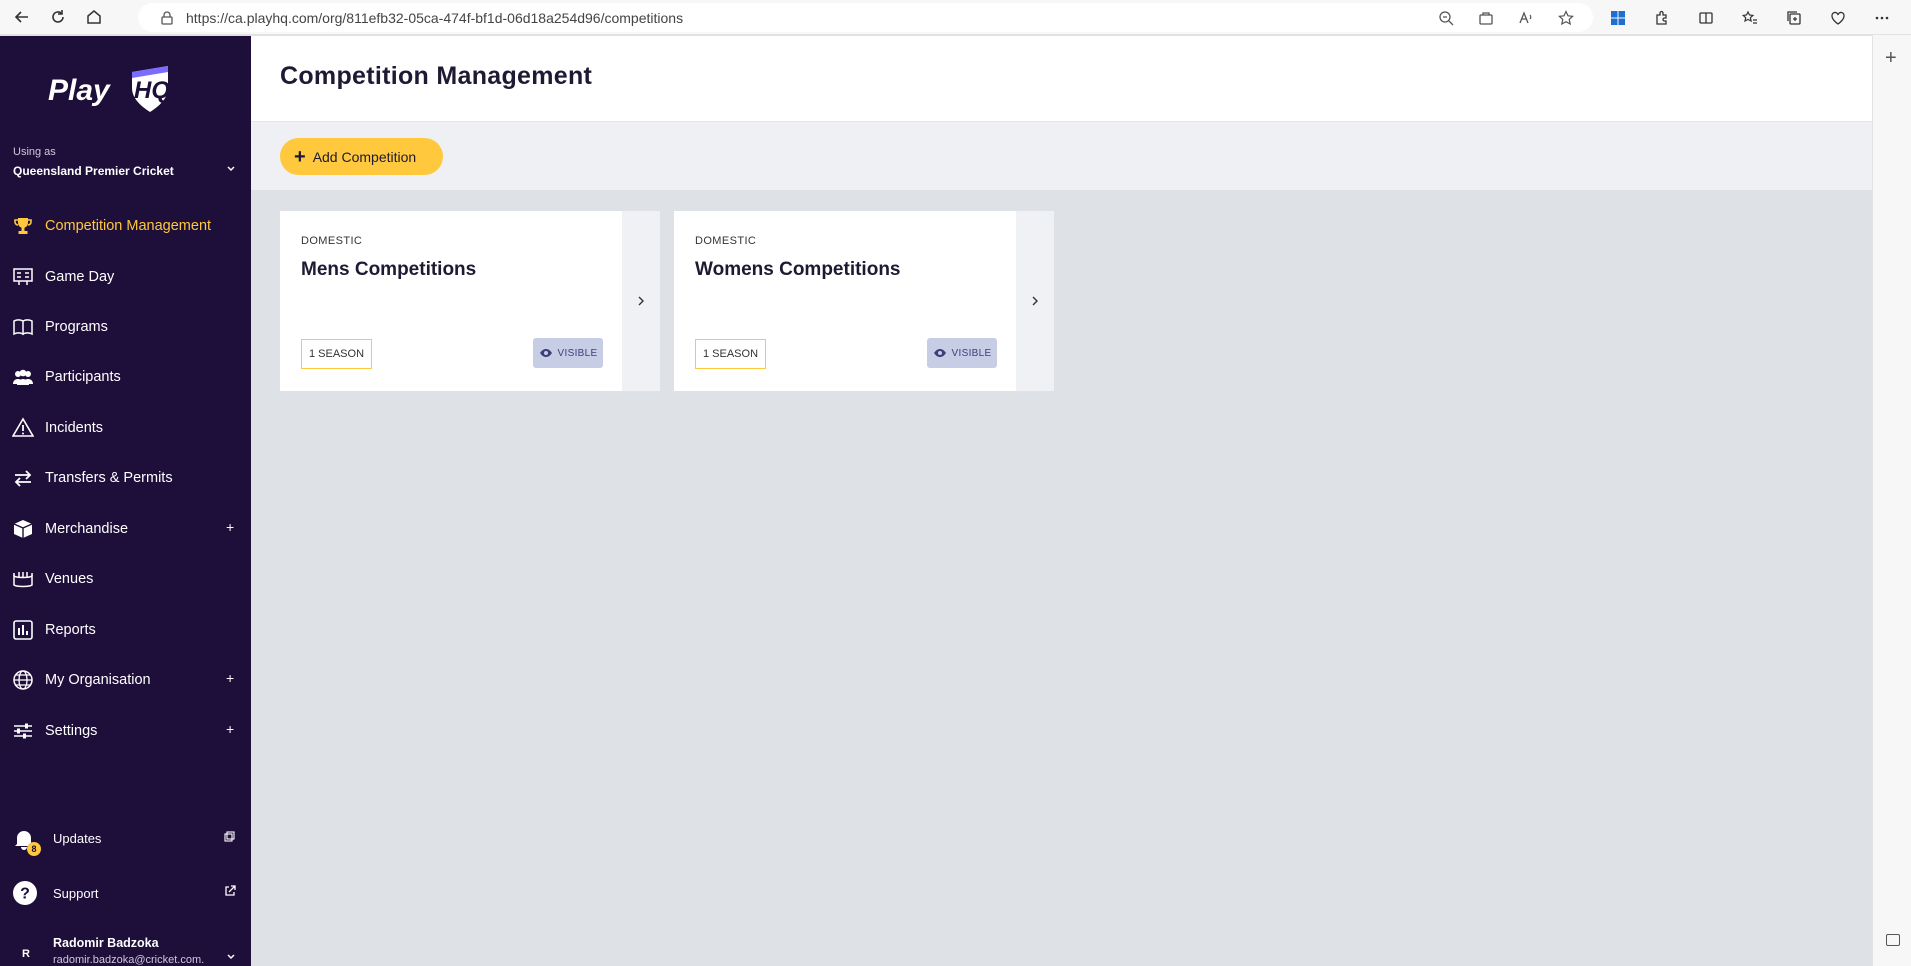 The width and height of the screenshot is (1911, 966). Describe the element at coordinates (71, 731) in the screenshot. I see `sidebar-item-label: Settings` at that location.